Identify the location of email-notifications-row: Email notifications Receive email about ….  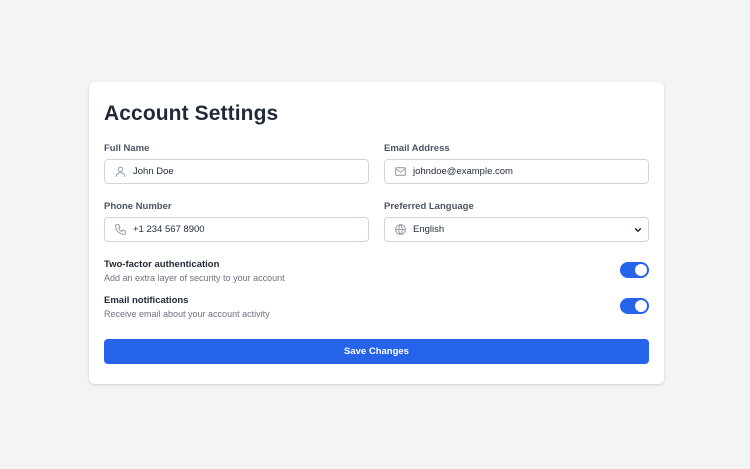
(376, 307).